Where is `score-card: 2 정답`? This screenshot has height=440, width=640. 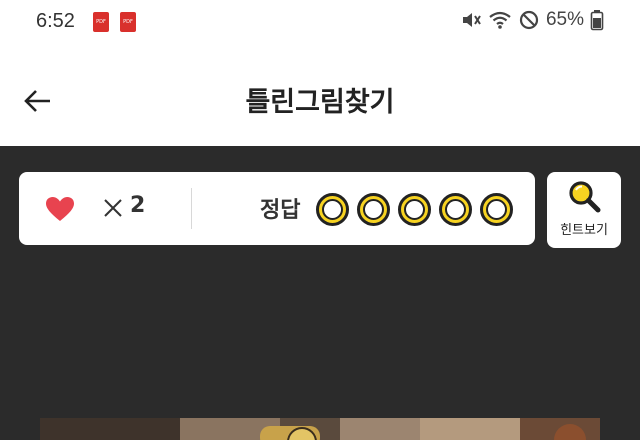
score-card: 2 정답 is located at coordinates (277, 208).